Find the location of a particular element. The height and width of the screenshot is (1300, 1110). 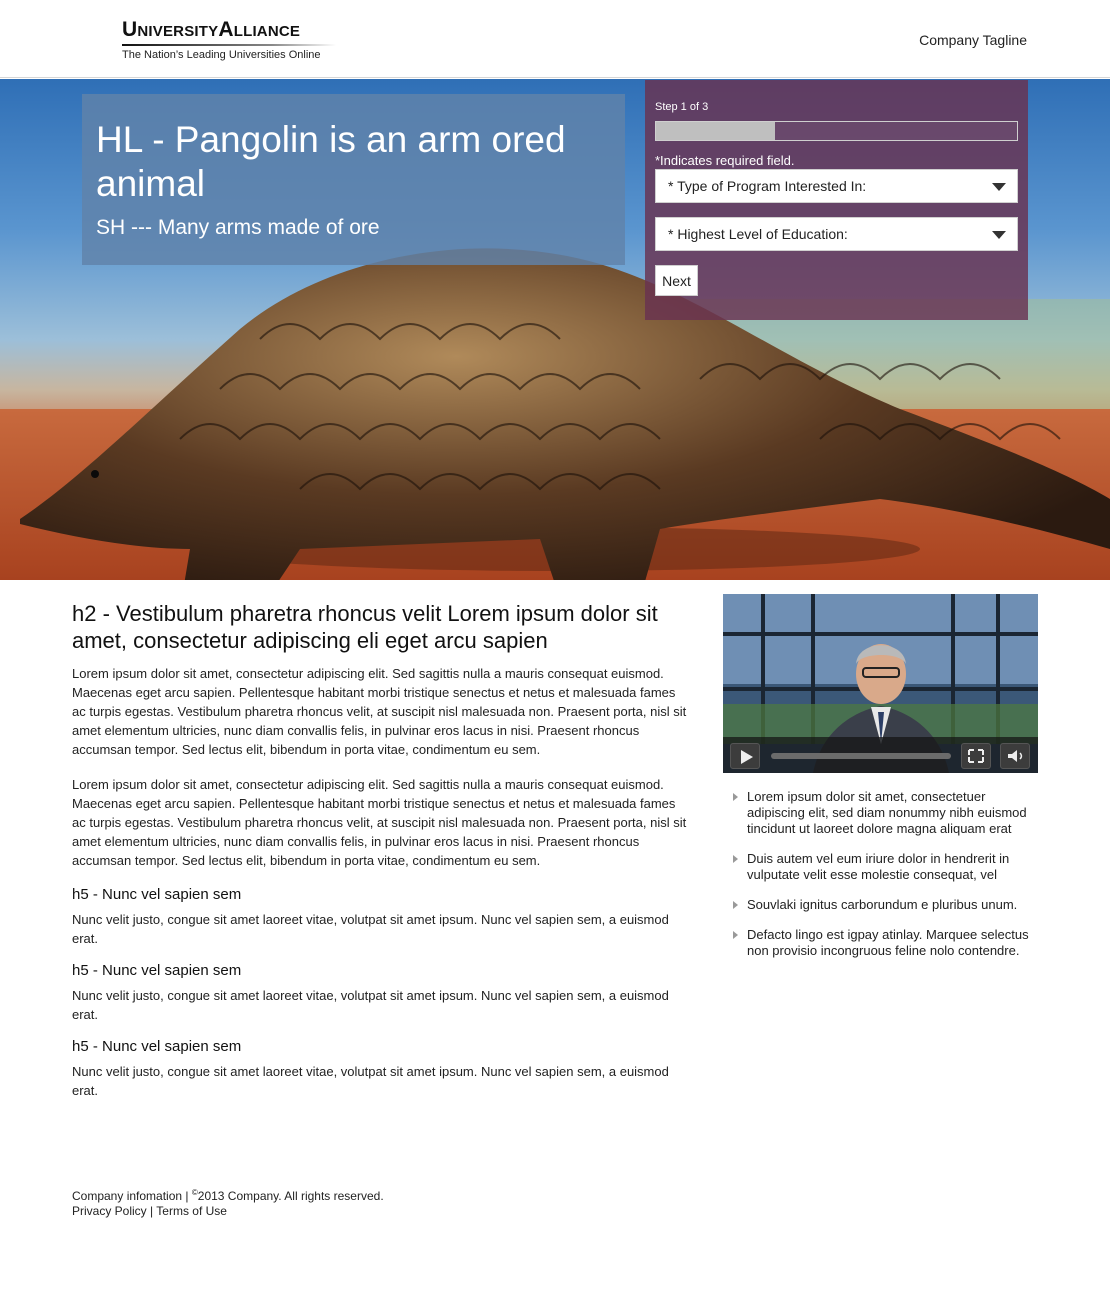

video-player is located at coordinates (880, 683).